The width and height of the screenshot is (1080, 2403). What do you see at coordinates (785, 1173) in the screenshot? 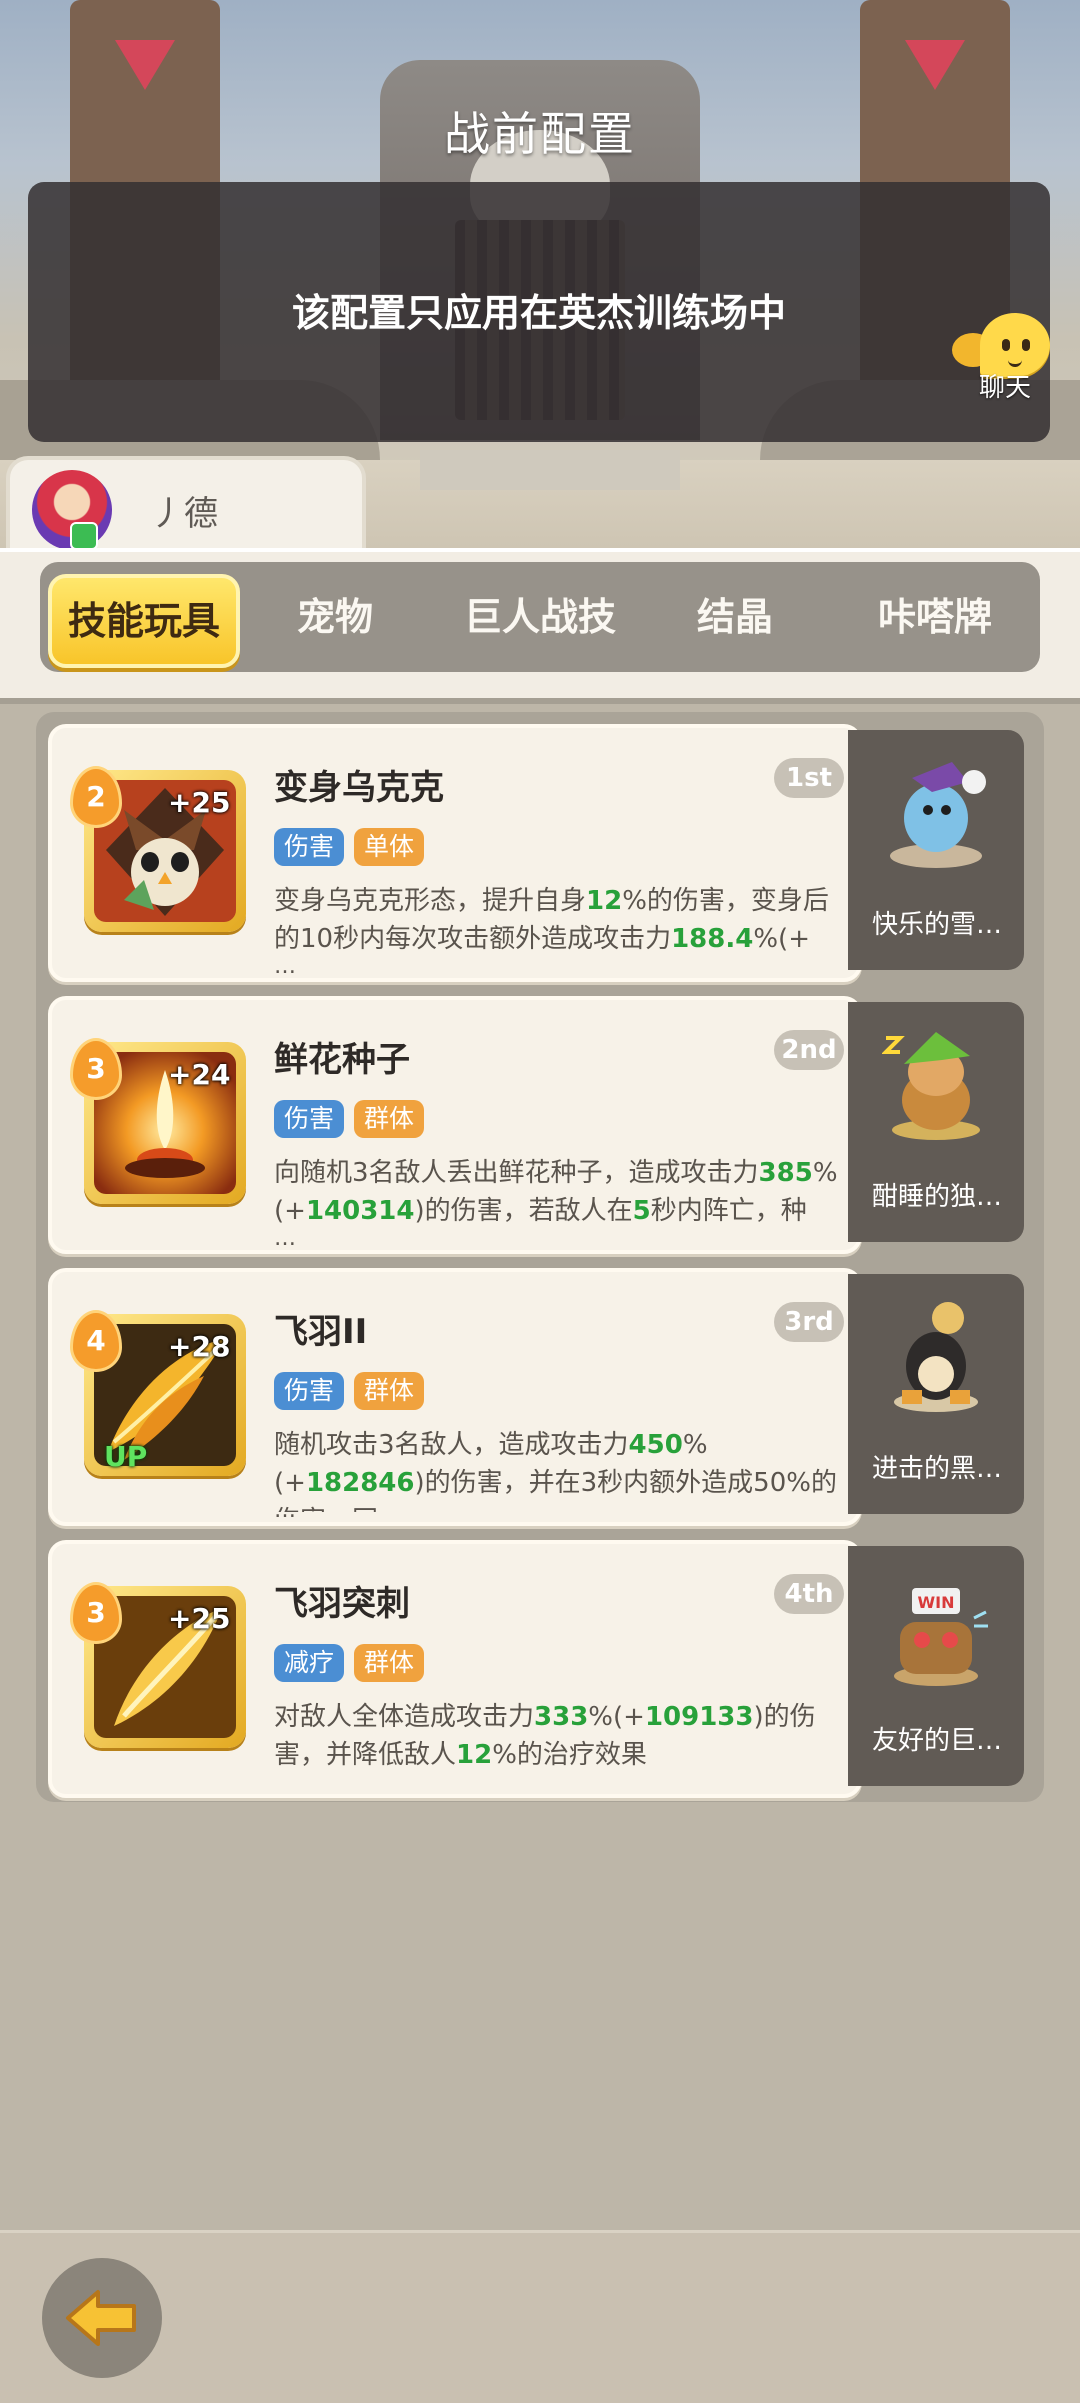
I see `desc-value: 385` at bounding box center [785, 1173].